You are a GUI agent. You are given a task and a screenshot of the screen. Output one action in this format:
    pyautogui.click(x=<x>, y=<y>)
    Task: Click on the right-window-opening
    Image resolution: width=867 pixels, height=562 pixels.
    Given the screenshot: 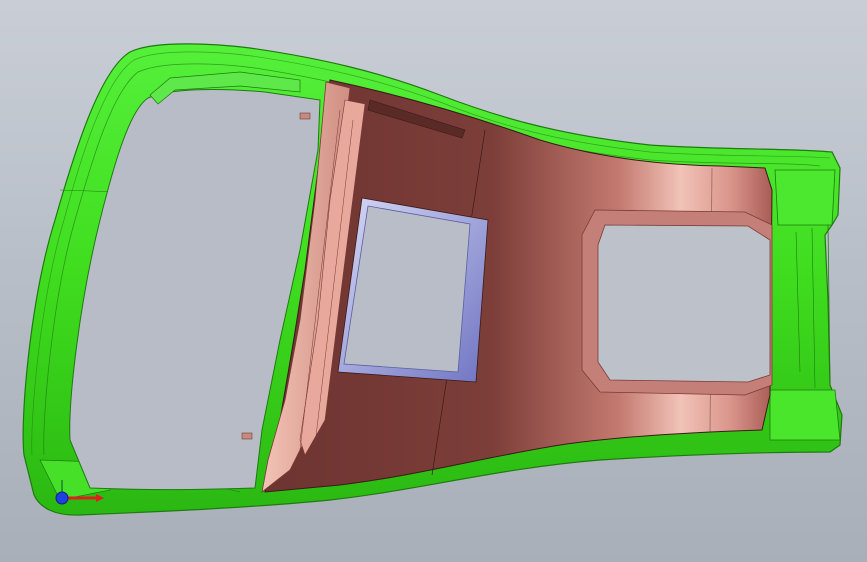 What is the action you would take?
    pyautogui.click(x=684, y=303)
    